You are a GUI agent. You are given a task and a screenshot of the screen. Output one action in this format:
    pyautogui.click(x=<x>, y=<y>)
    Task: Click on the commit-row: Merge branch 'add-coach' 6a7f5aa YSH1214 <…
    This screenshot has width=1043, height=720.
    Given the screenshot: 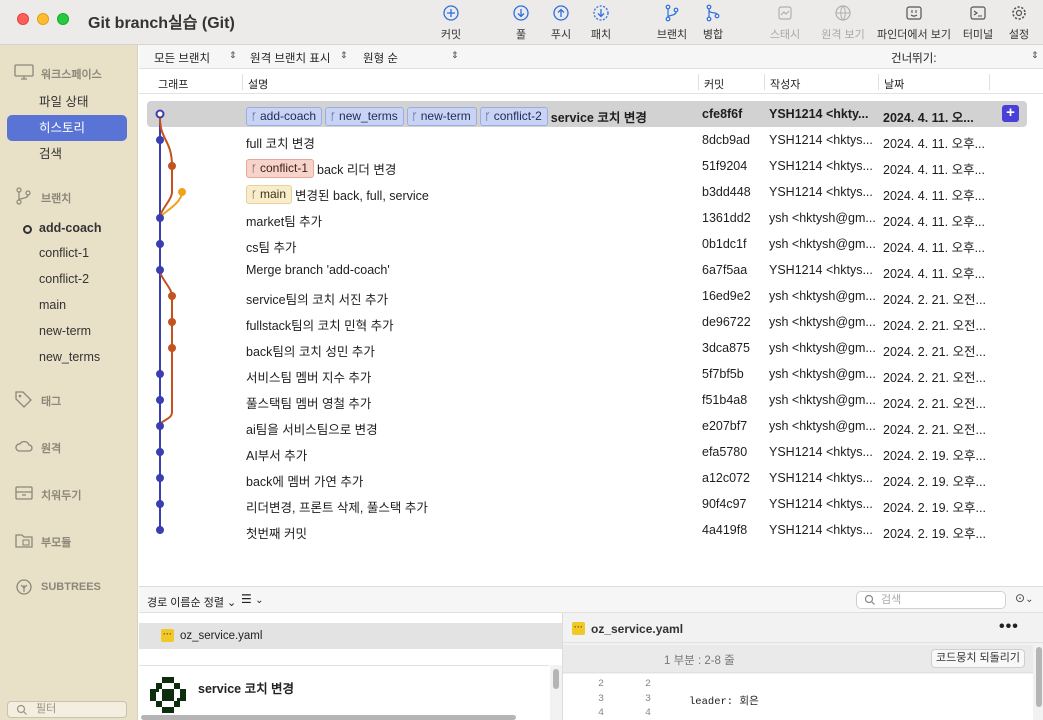 What is the action you would take?
    pyautogui.click(x=587, y=270)
    